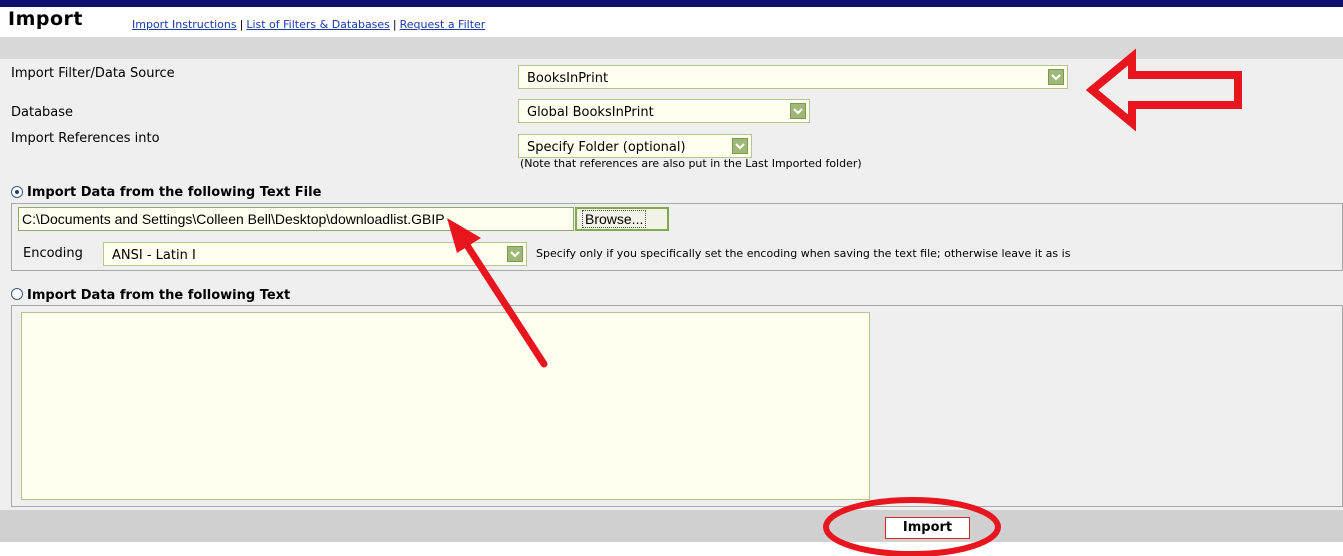 This screenshot has width=1343, height=556. What do you see at coordinates (17, 192) in the screenshot?
I see `file-source-radio` at bounding box center [17, 192].